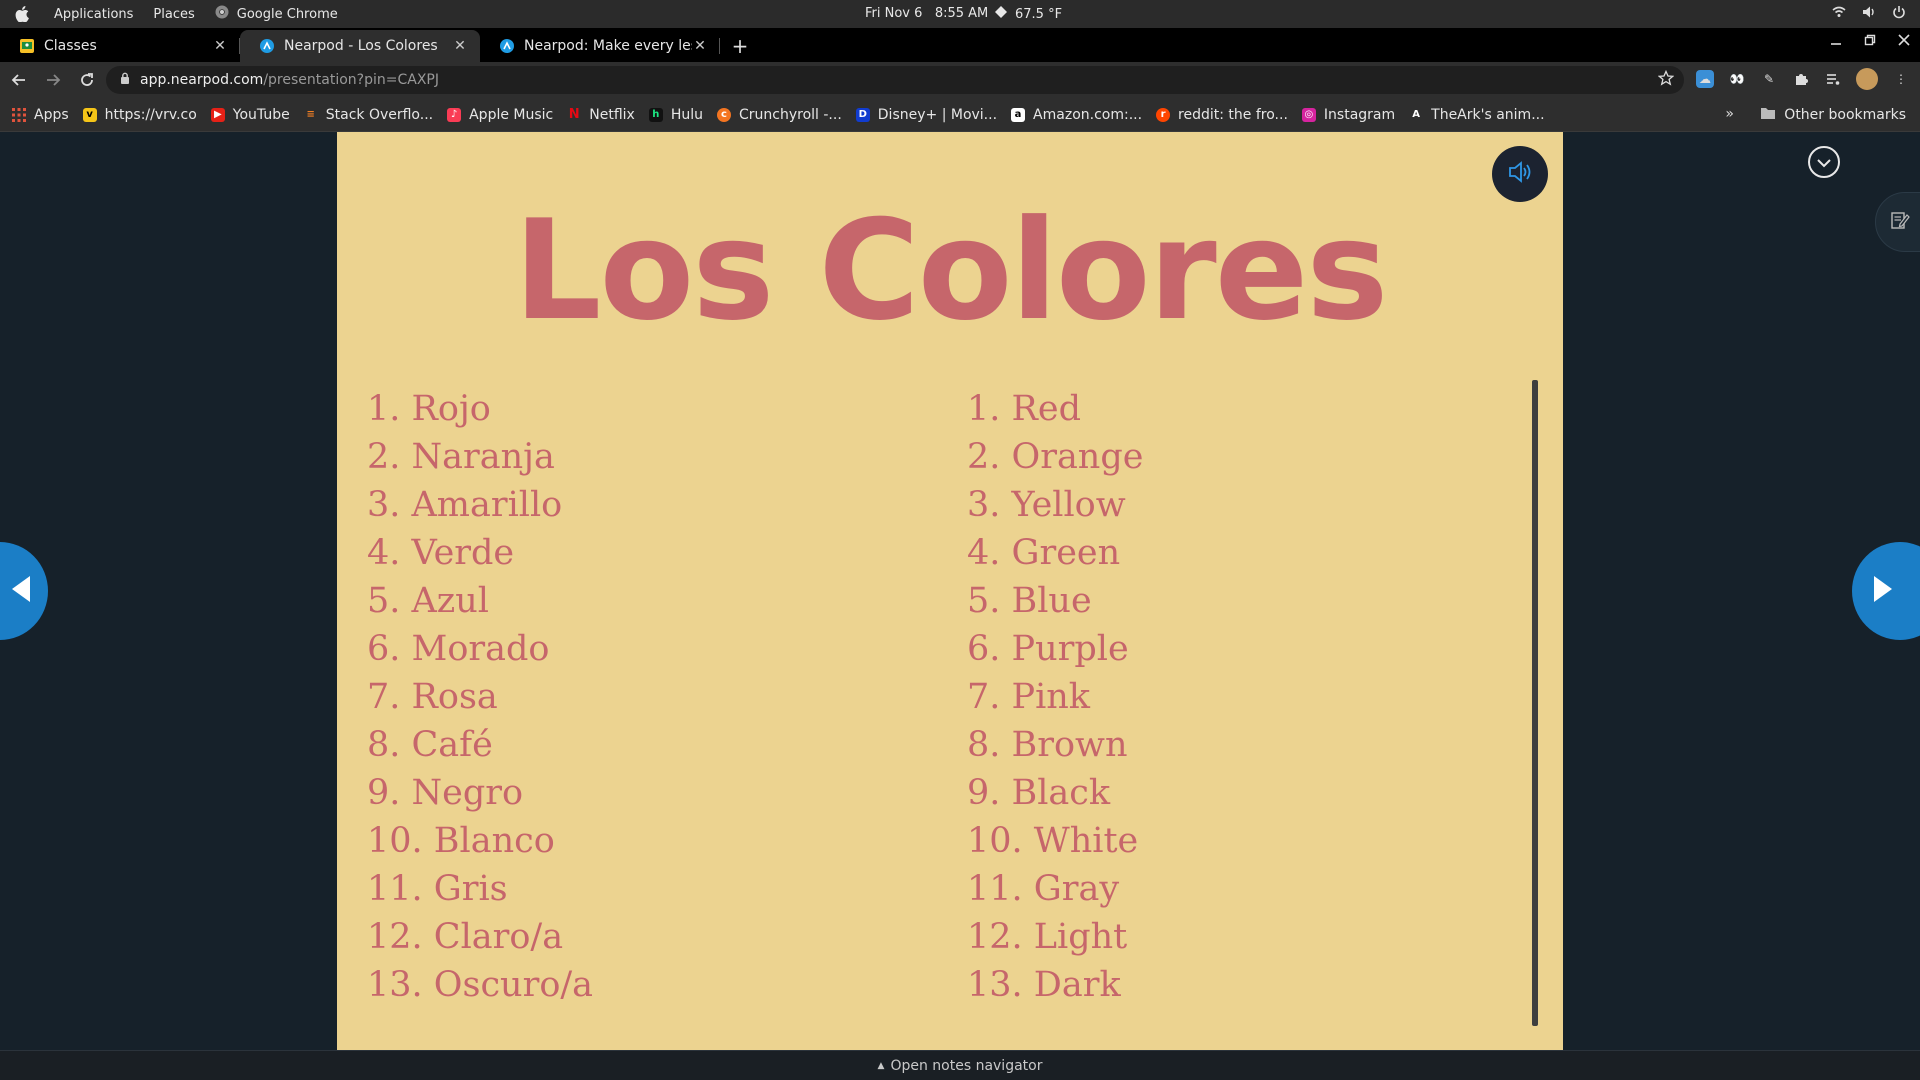 The height and width of the screenshot is (1080, 1920). What do you see at coordinates (120, 46) in the screenshot?
I see `tab-classes: Classes ✕` at bounding box center [120, 46].